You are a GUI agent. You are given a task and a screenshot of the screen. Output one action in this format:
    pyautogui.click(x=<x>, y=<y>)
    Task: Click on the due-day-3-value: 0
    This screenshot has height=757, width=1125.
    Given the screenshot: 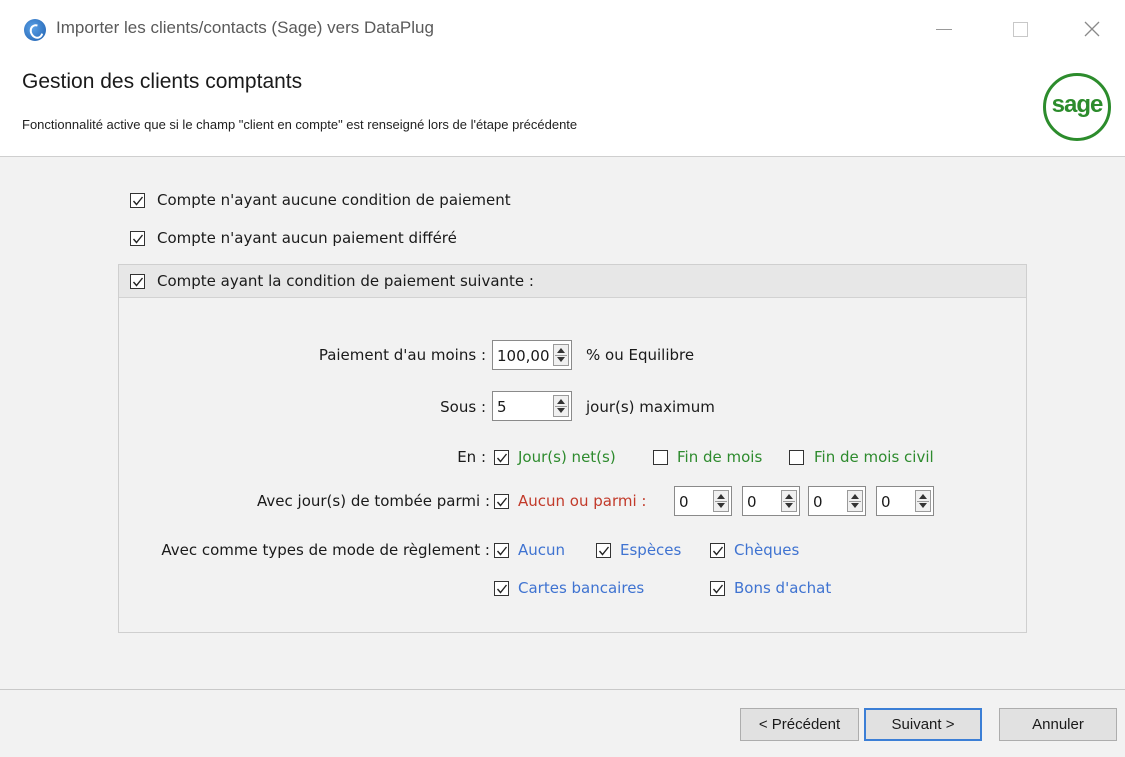 What is the action you would take?
    pyautogui.click(x=818, y=502)
    